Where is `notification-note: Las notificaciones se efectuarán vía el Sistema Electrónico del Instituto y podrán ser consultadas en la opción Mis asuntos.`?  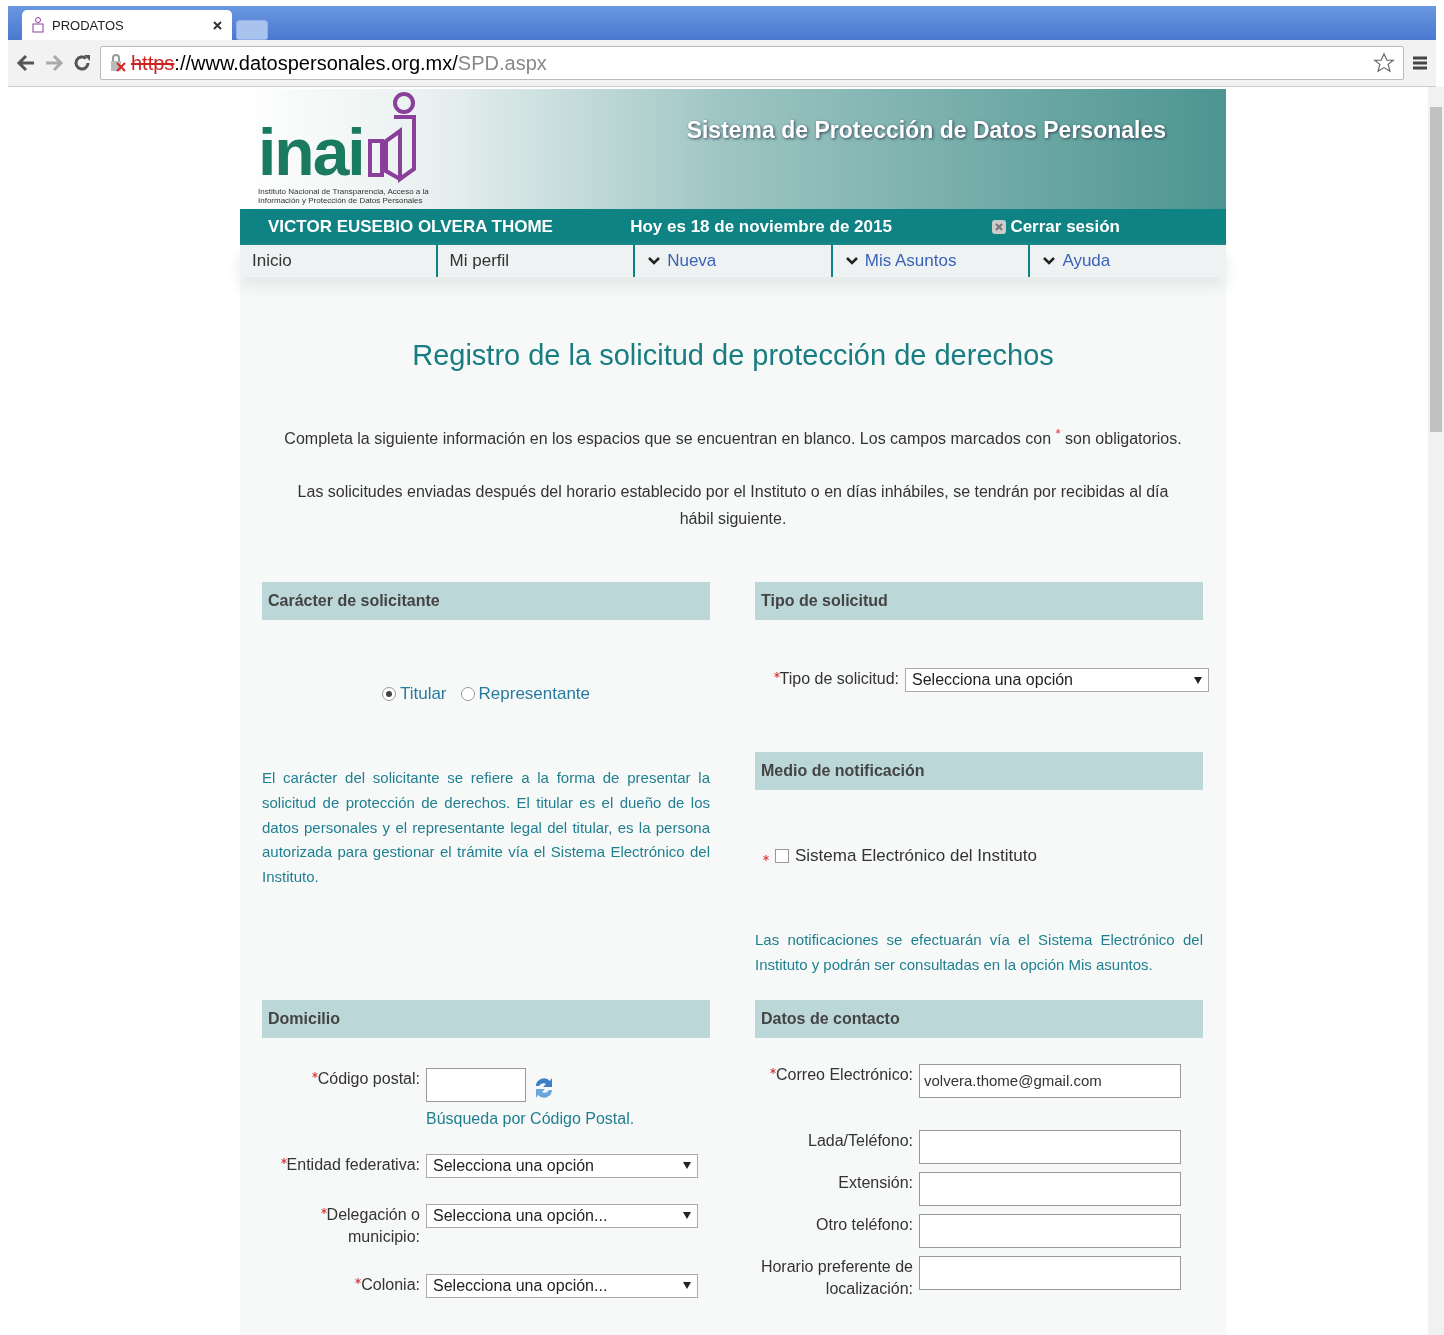
notification-note: Las notificaciones se efectuarán vía el Sistema Electrónico del Instituto y podrán ser consultadas en la opción Mis asuntos. is located at coordinates (979, 952).